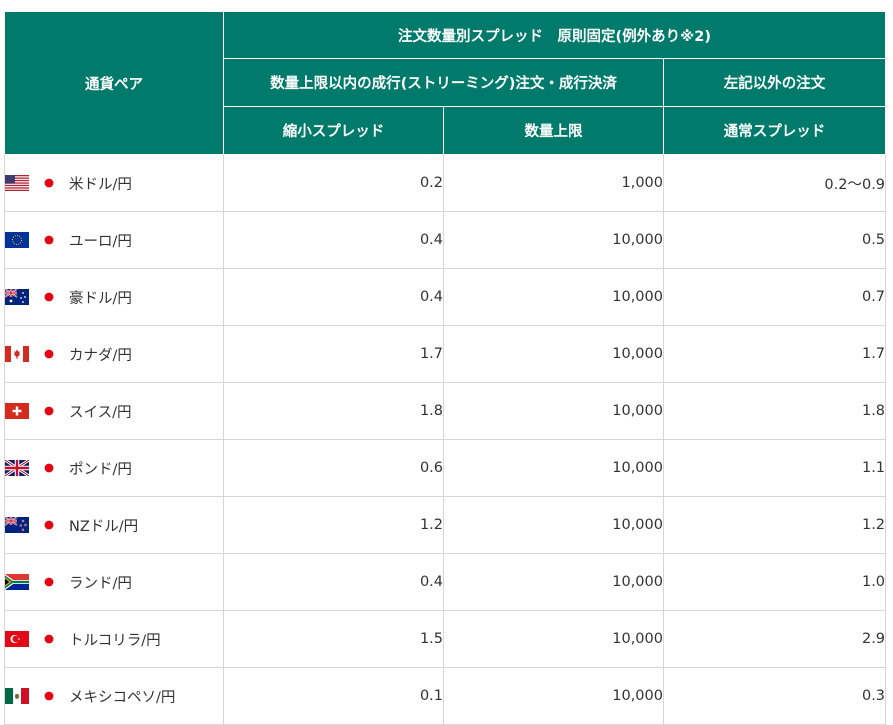 The image size is (893, 725). I want to click on table-row: 豪ドル/円 0.4 10,000 0.7, so click(445, 297).